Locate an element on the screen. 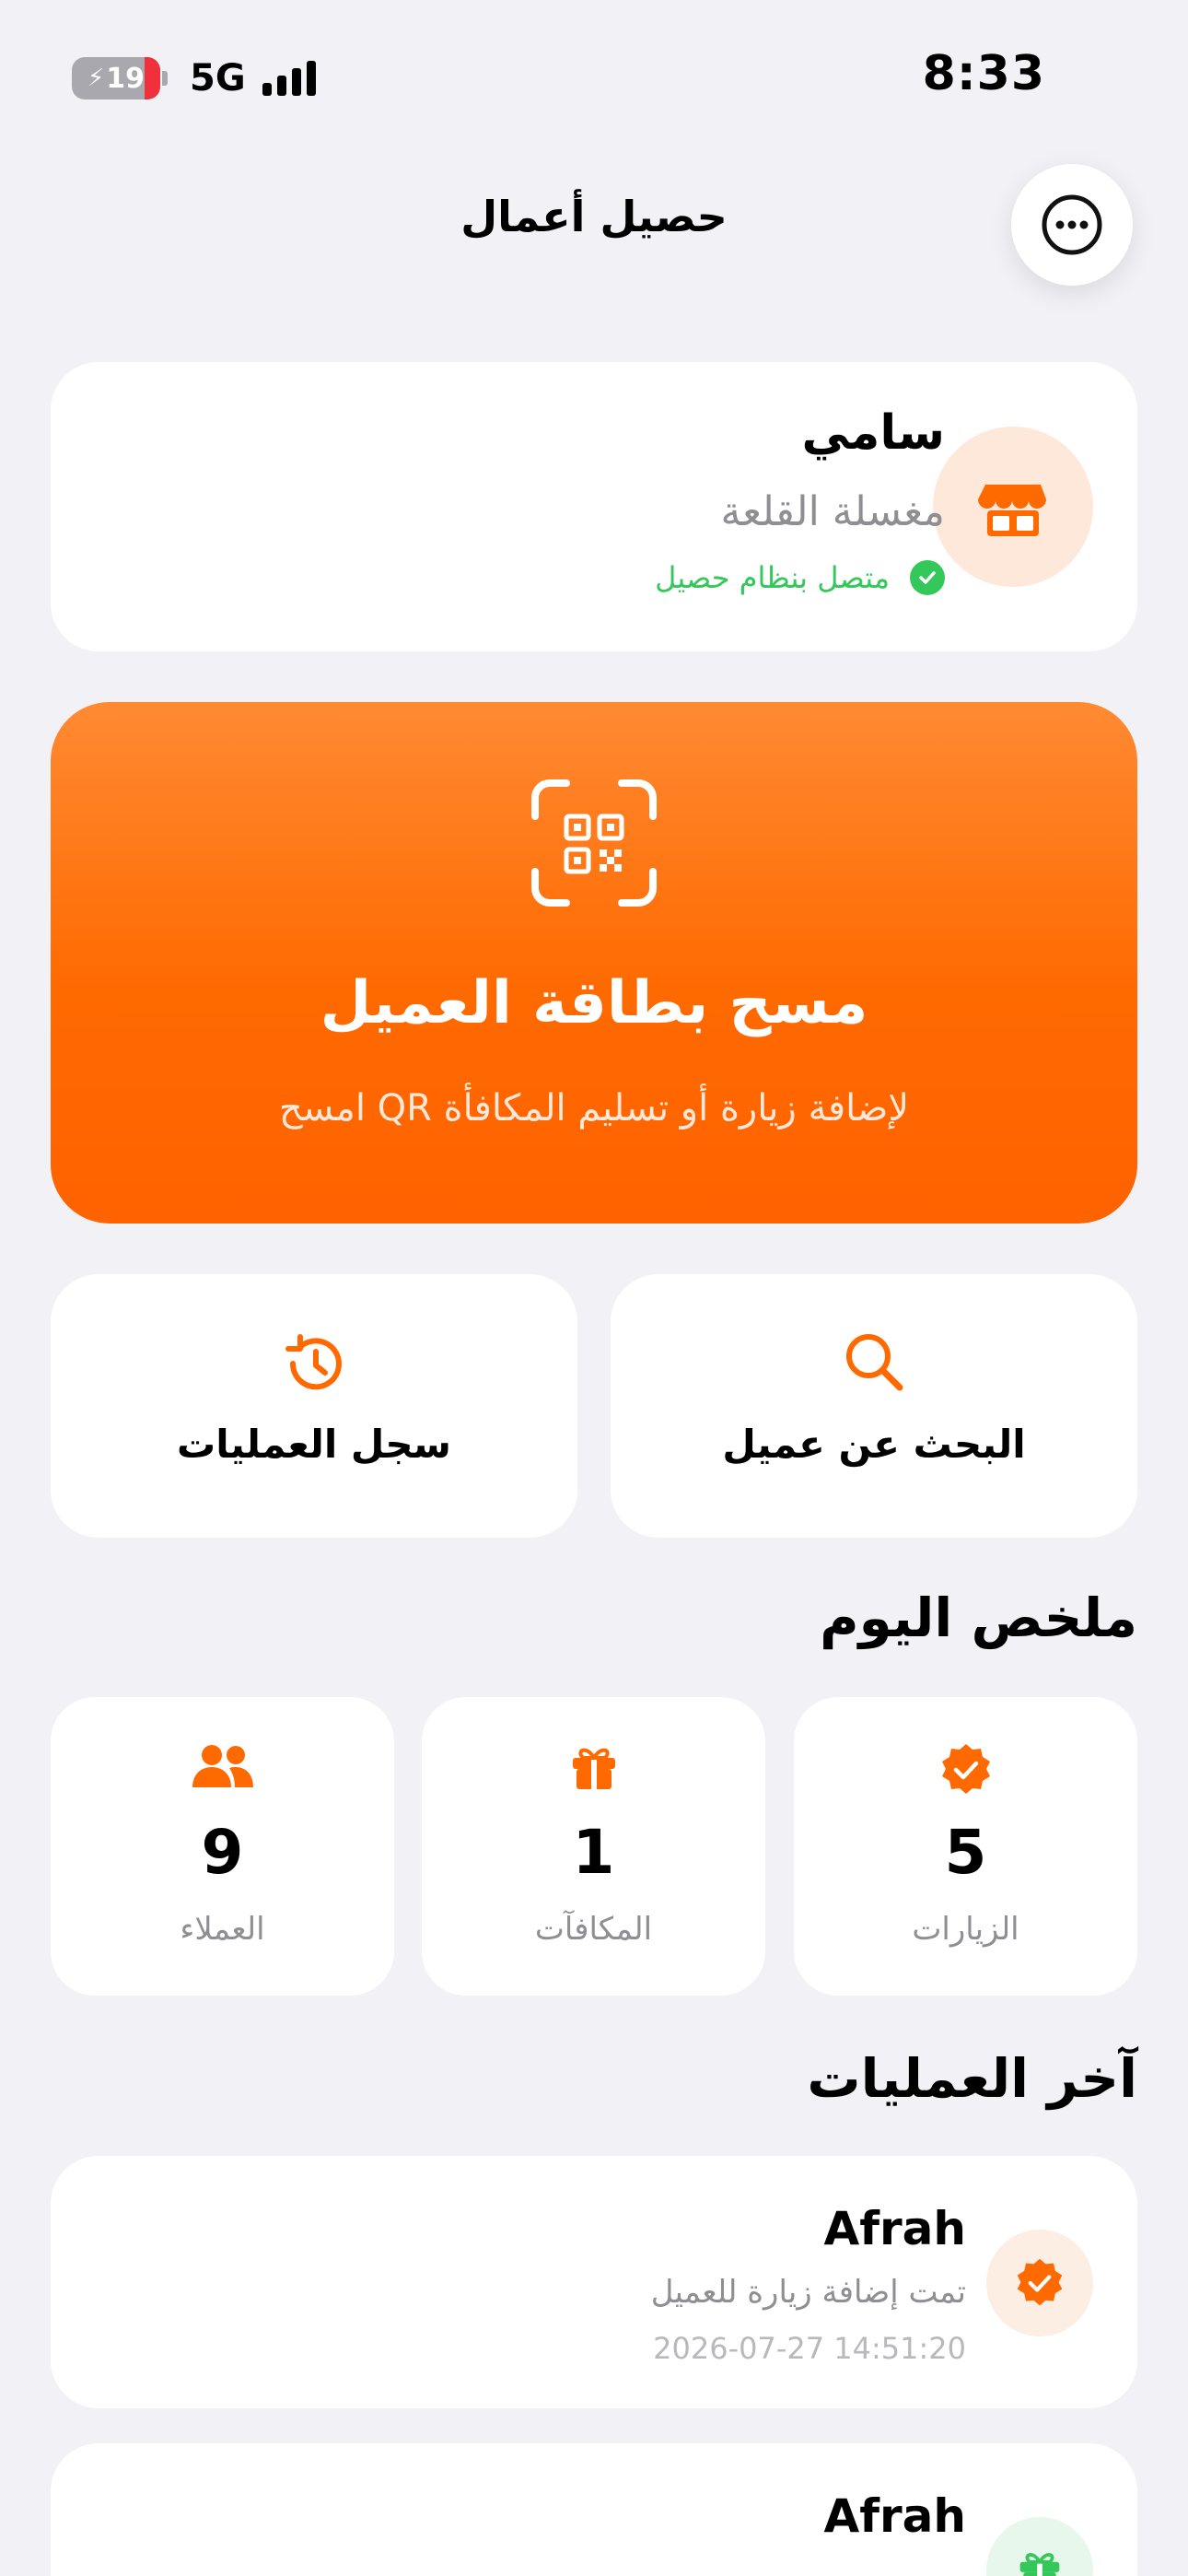 The width and height of the screenshot is (1188, 2576). connection-status: متصل بنظام حصيل is located at coordinates (800, 577).